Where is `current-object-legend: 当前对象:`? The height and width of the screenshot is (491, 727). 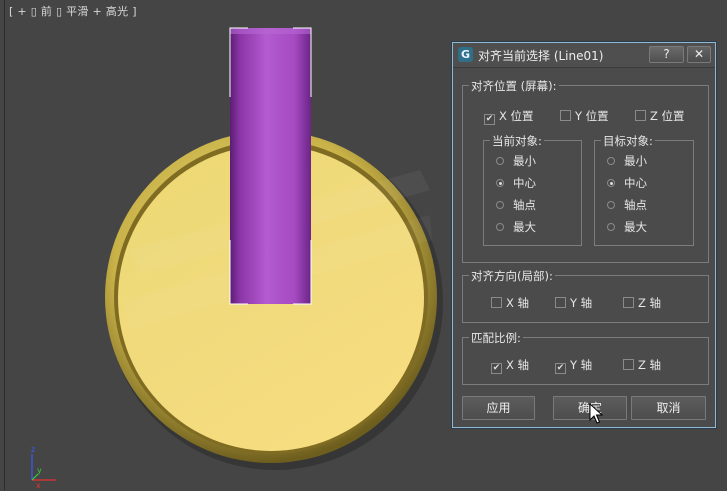 current-object-legend: 当前对象: is located at coordinates (517, 141).